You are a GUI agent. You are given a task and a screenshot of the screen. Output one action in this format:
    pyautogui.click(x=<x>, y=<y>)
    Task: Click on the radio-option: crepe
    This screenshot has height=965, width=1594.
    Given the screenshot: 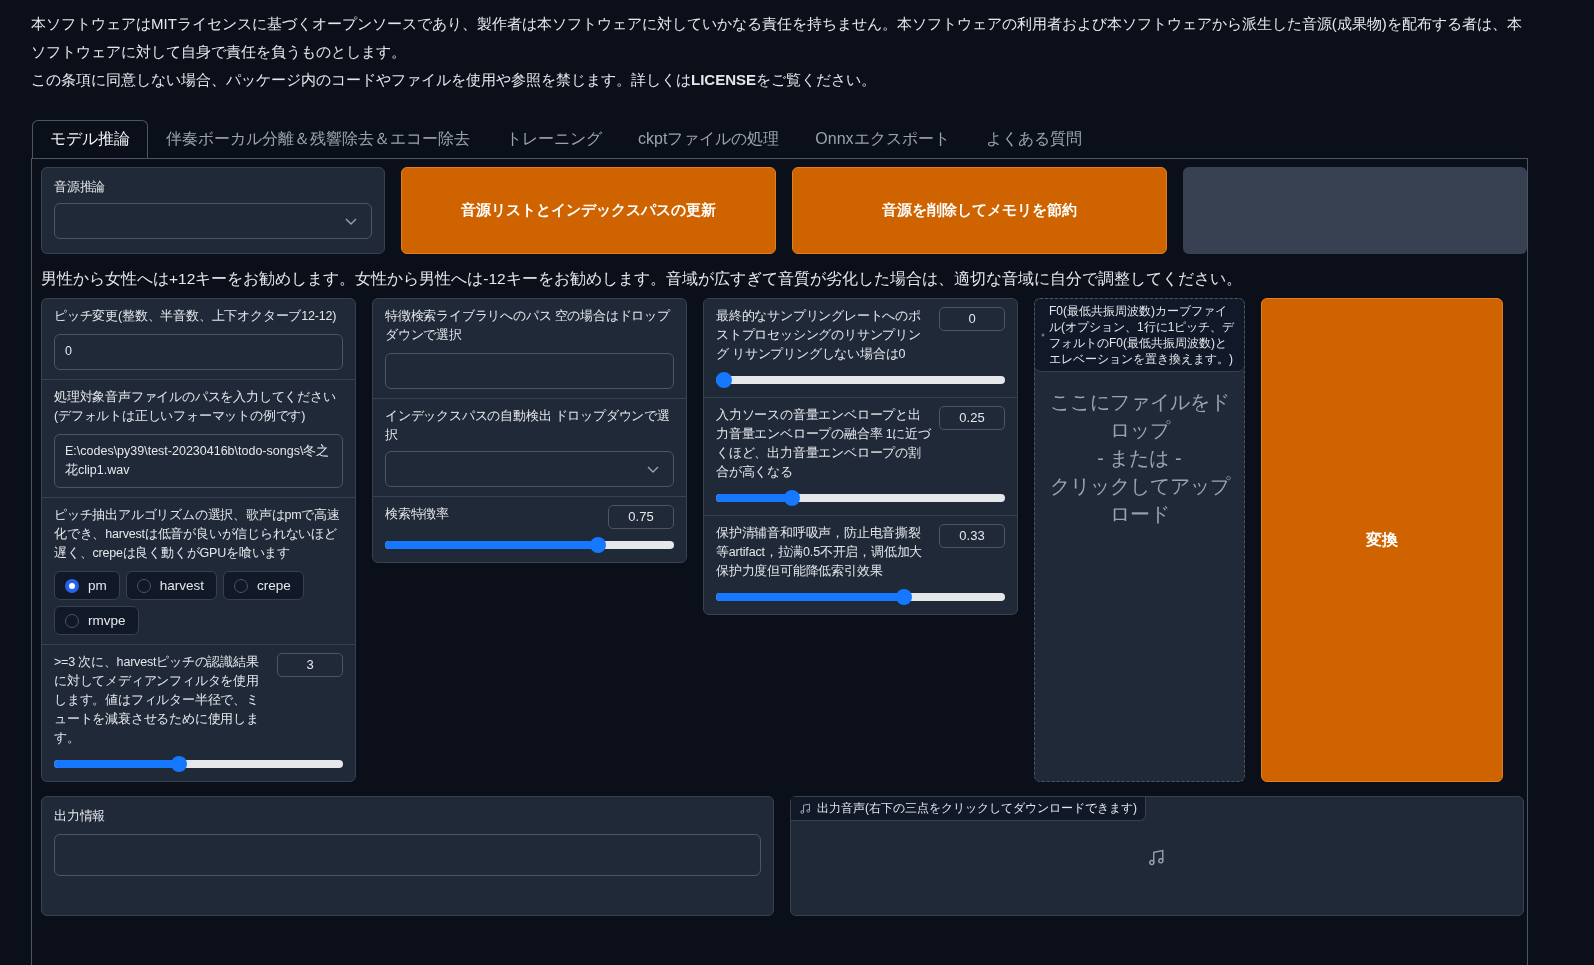 What is the action you would take?
    pyautogui.click(x=263, y=585)
    